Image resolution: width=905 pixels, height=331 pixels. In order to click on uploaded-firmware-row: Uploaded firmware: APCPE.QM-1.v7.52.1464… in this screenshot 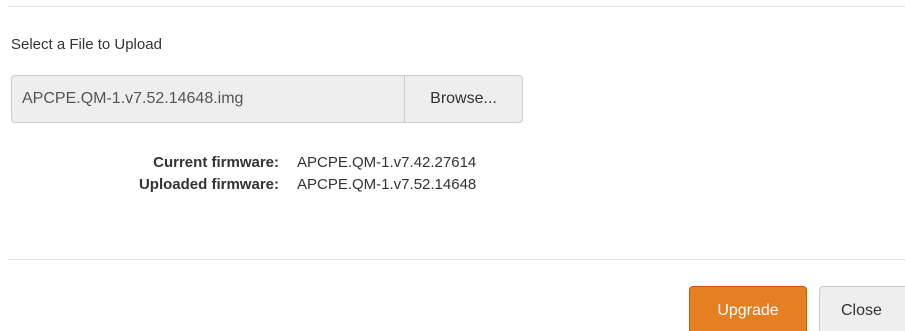, I will do `click(452, 185)`.